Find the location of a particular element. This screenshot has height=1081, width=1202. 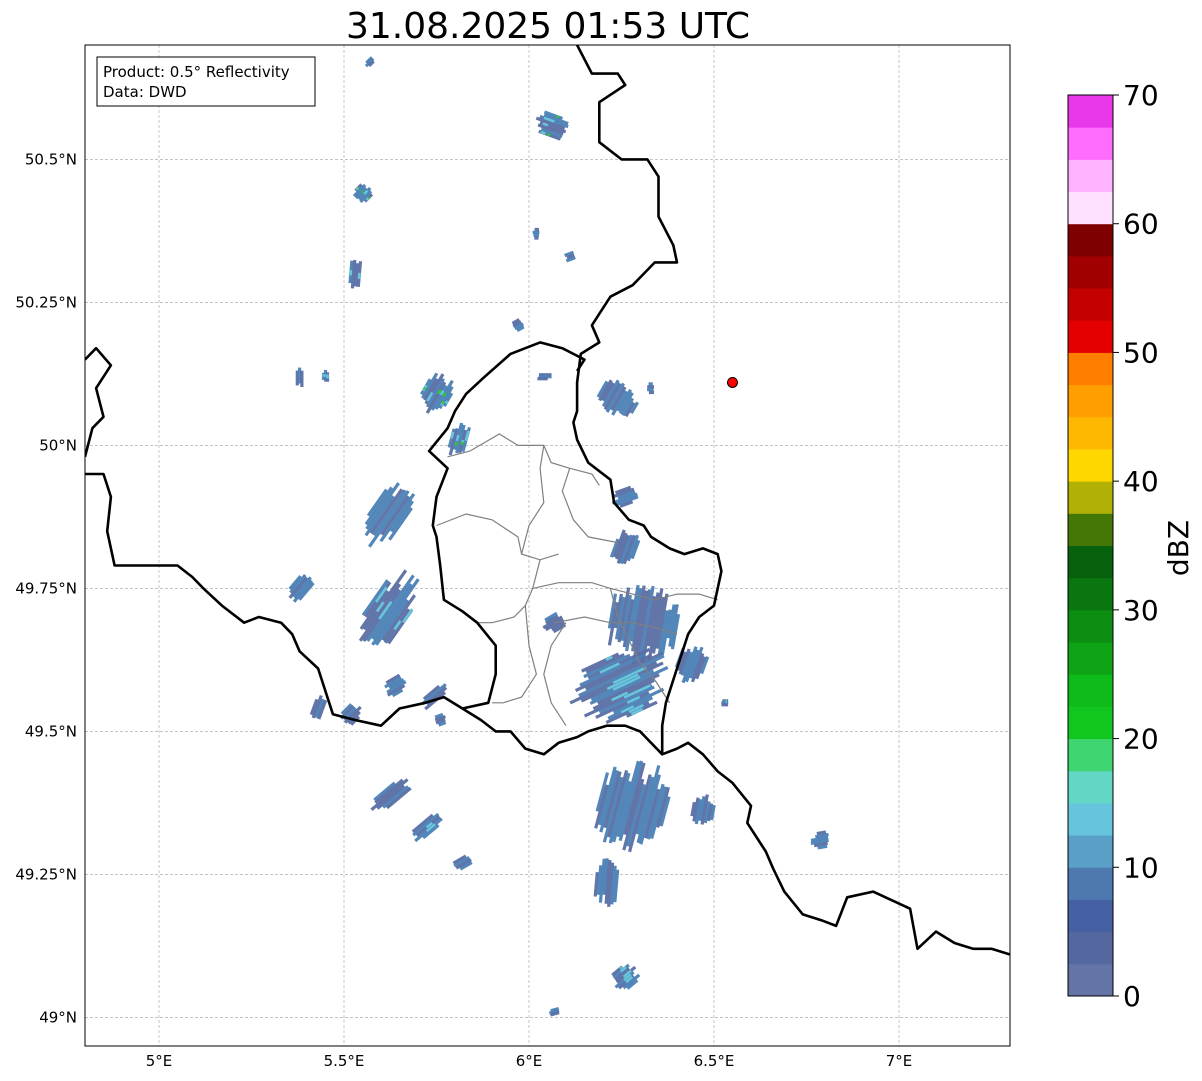

lat-tick-label: 49.75°N is located at coordinates (46, 588).